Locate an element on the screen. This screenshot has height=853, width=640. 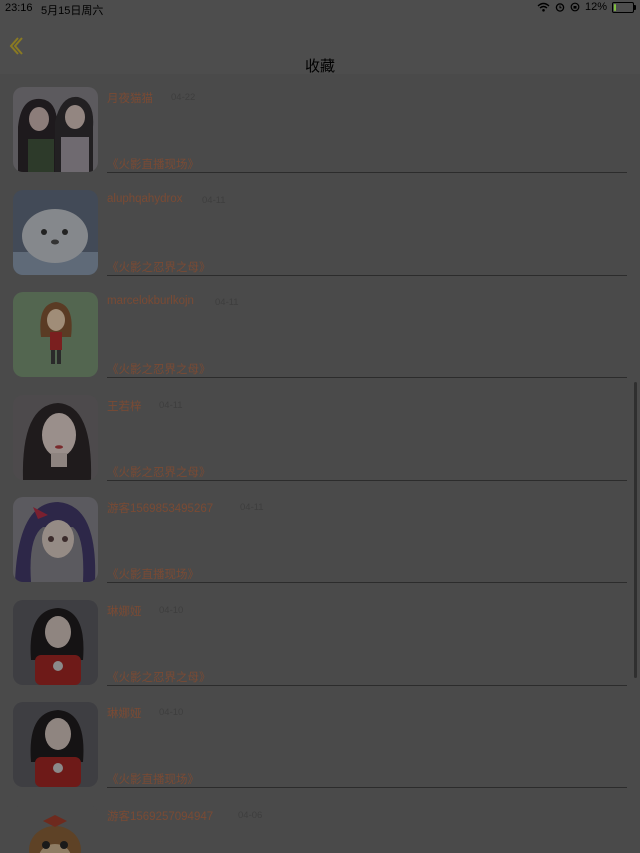
list-item: aluphqahydrox 04-11 《火影之忍界之母》 is located at coordinates (320, 228).